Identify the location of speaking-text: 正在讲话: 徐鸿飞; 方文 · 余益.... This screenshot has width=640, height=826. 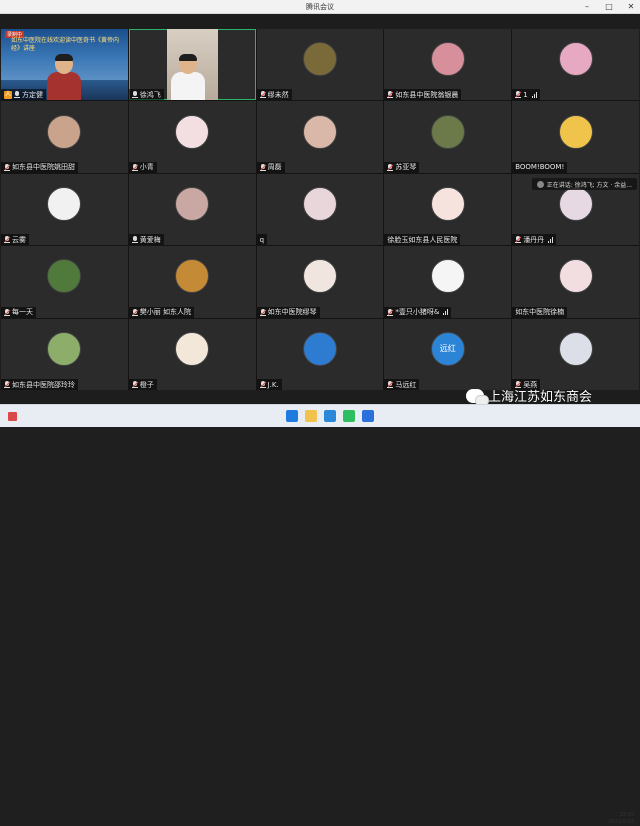
(589, 185).